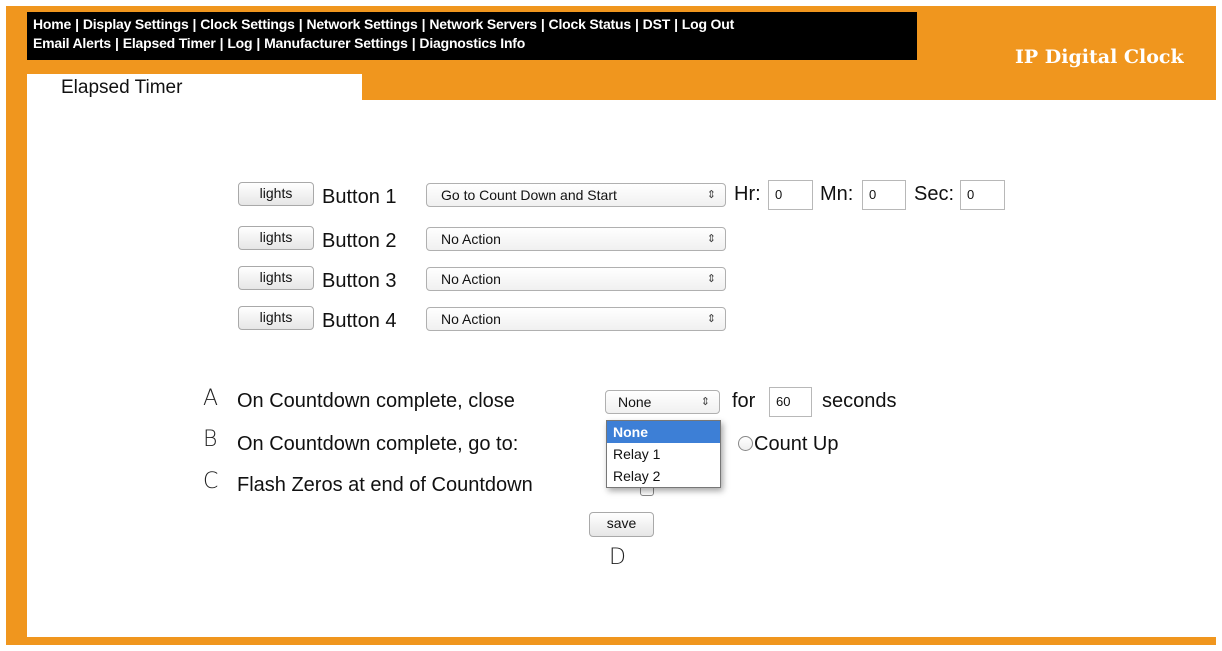  What do you see at coordinates (72, 43) in the screenshot?
I see `nav-email-alerts: Email Alerts` at bounding box center [72, 43].